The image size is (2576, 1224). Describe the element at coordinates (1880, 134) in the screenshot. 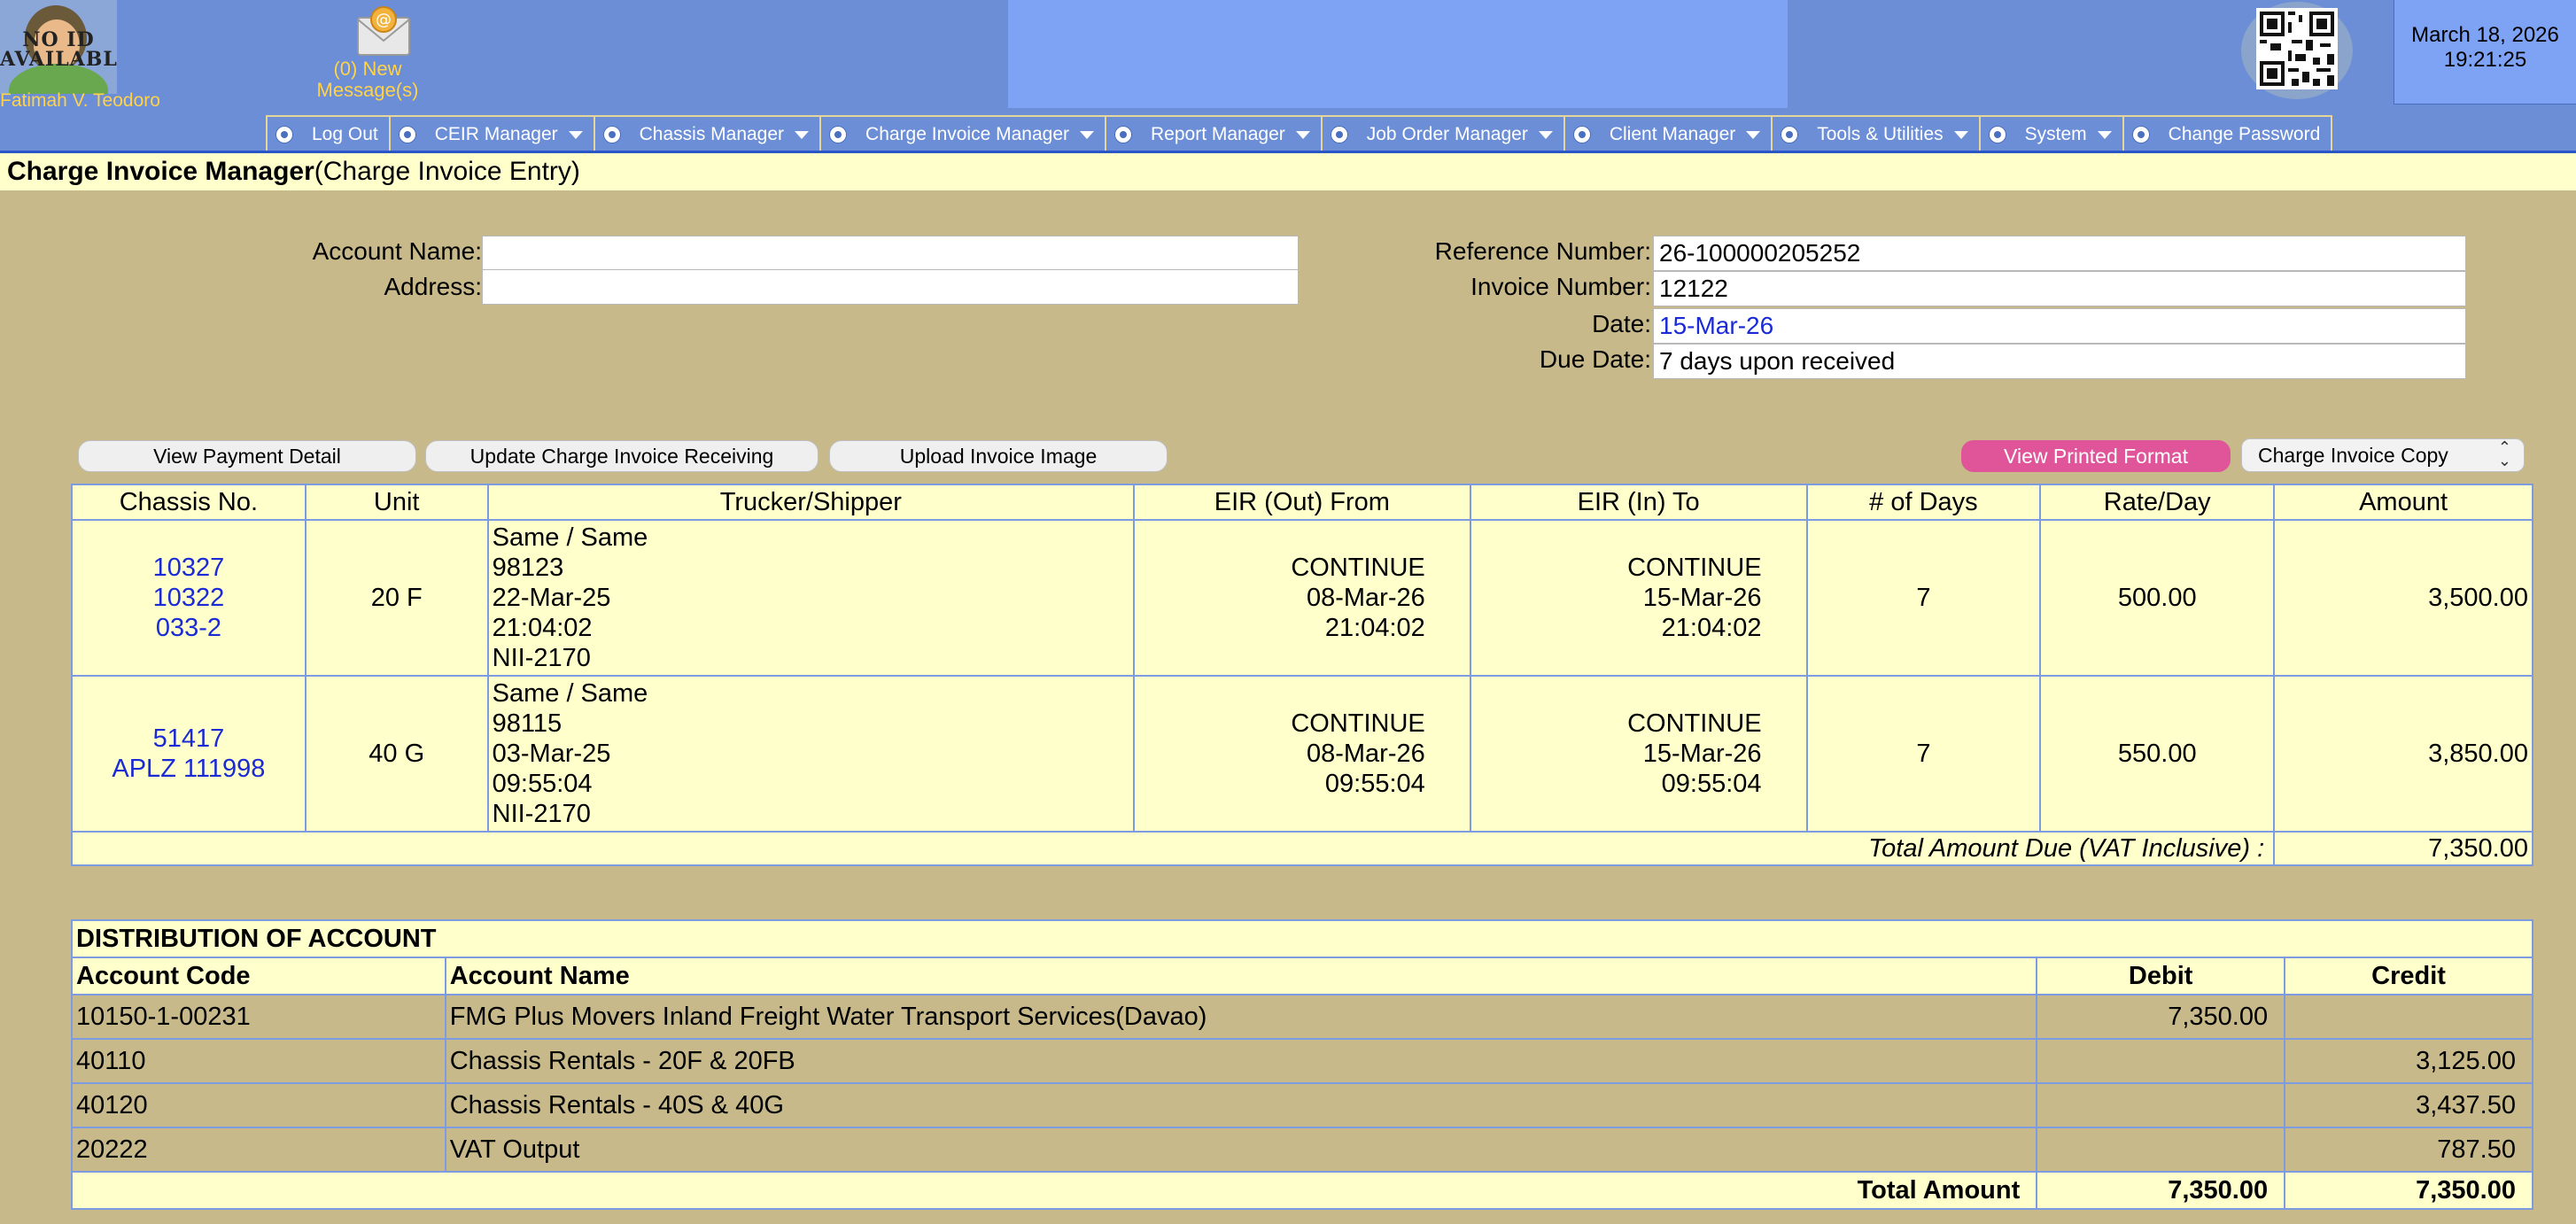

I see `menu-label: Tools & Utilities` at that location.